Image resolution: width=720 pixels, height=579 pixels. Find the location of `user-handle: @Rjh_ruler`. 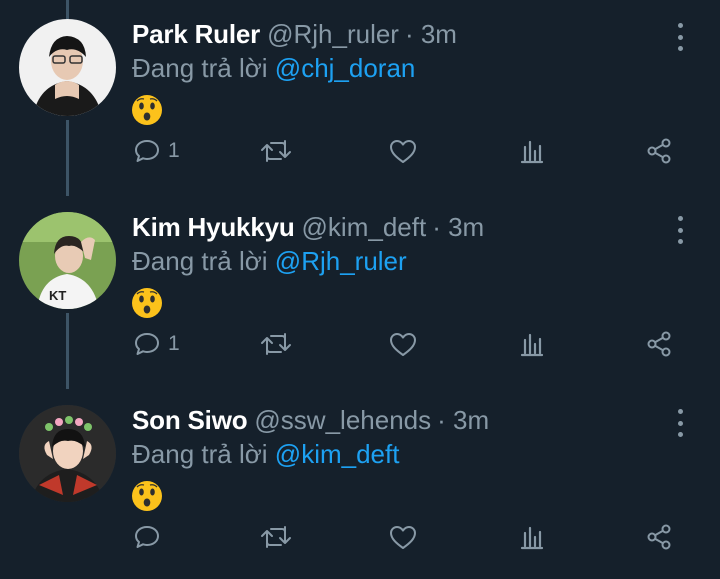

user-handle: @Rjh_ruler is located at coordinates (333, 34).